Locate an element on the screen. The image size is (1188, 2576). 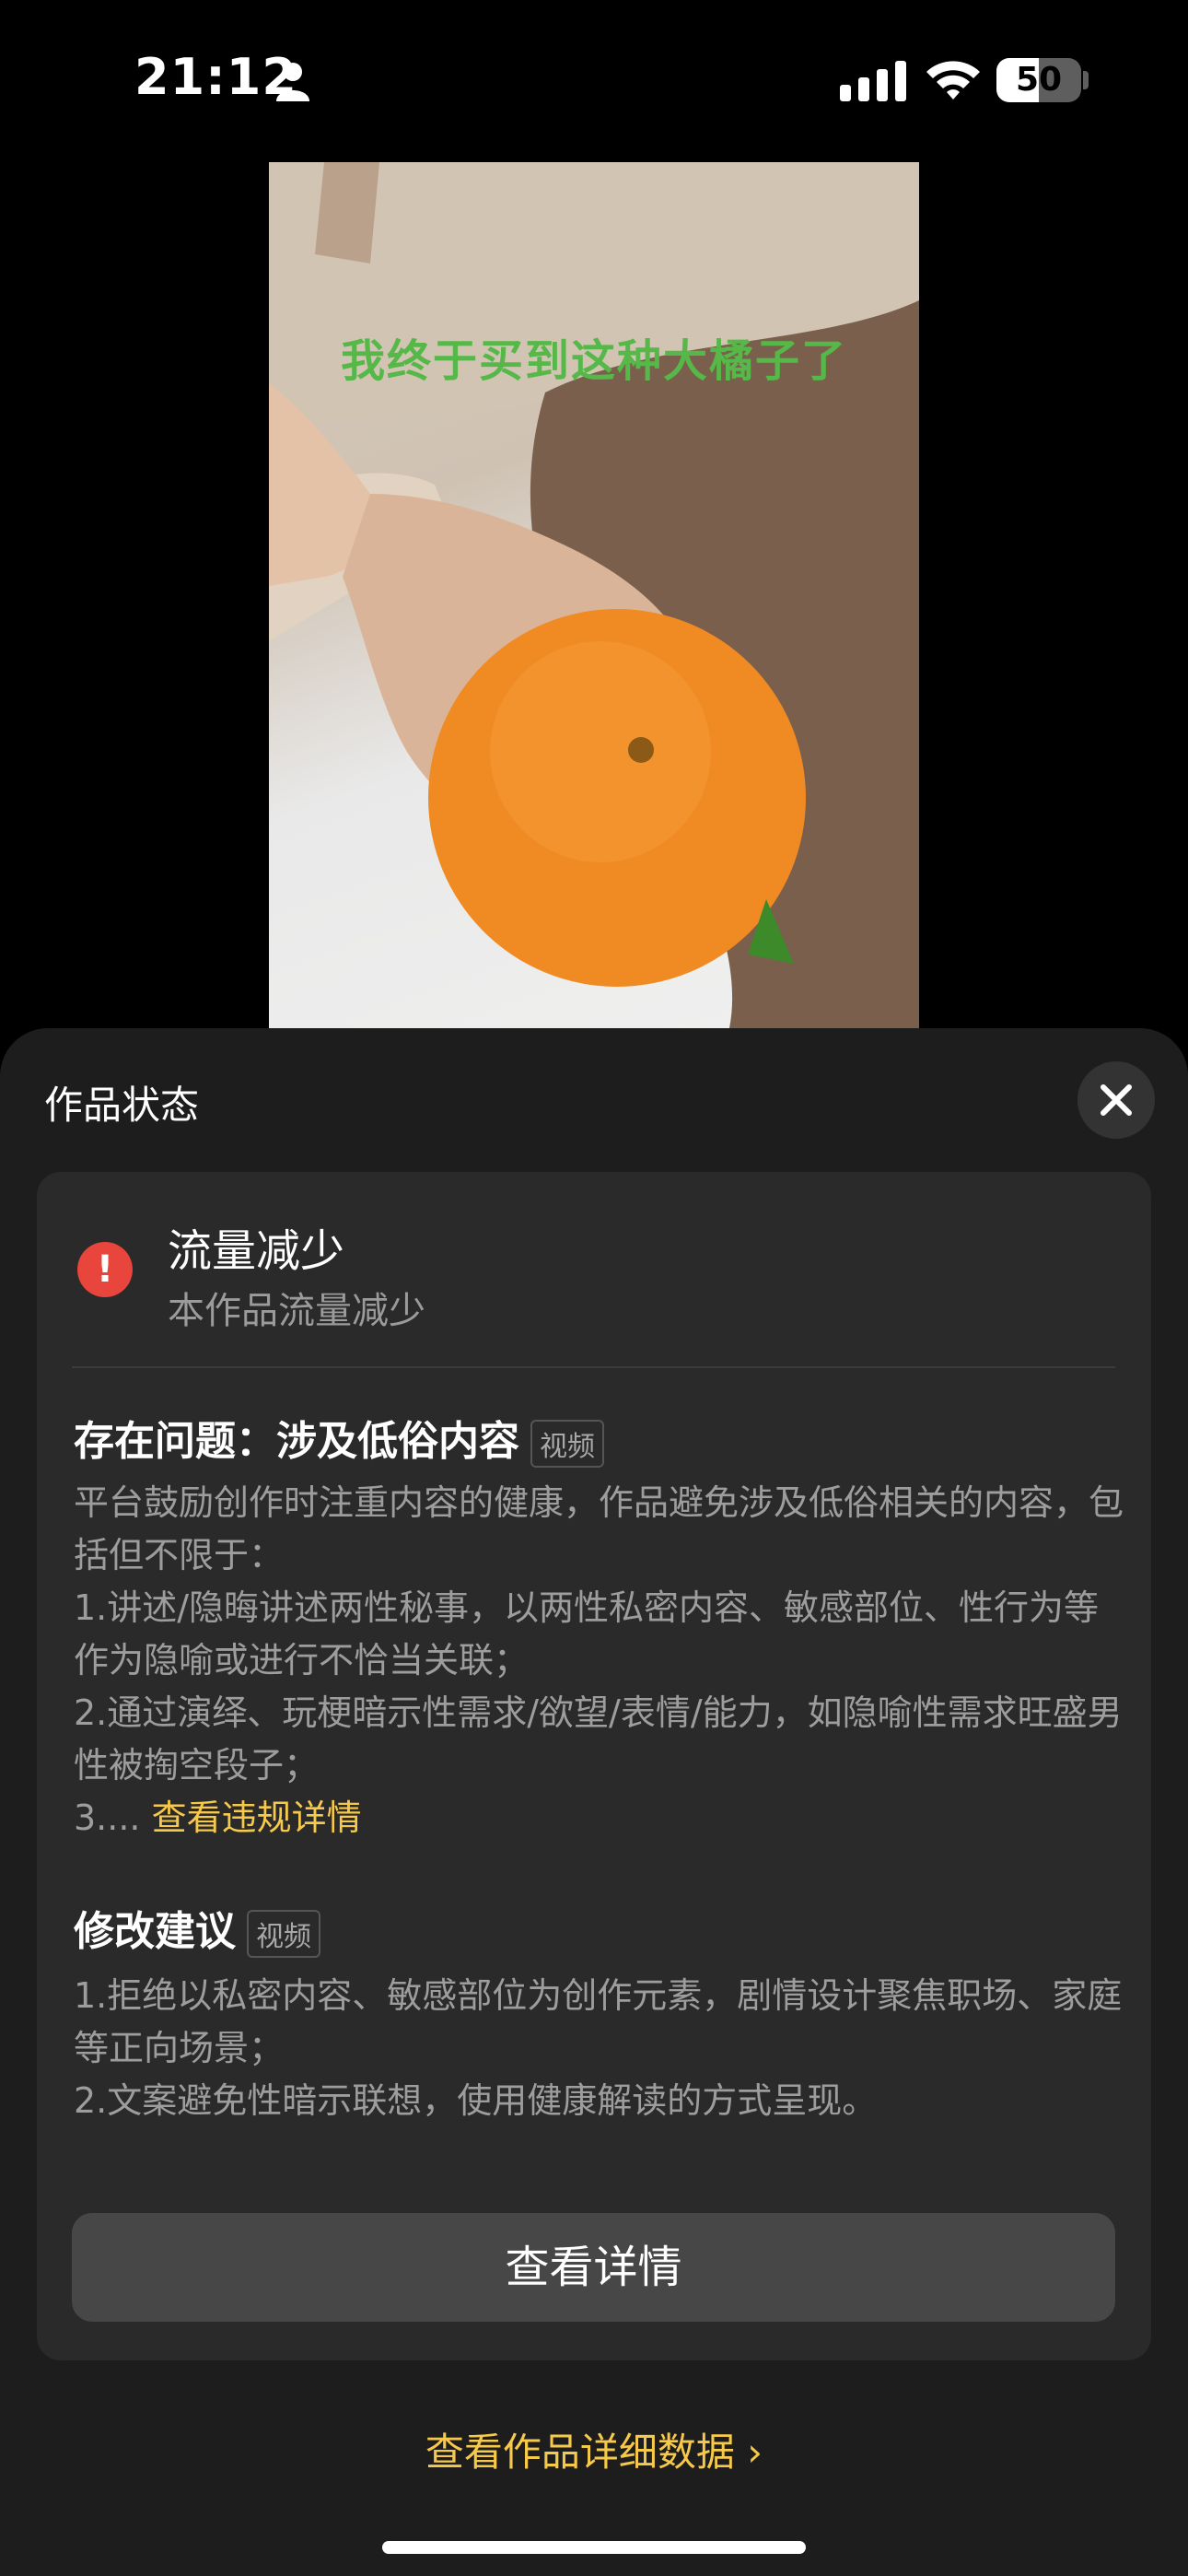
suggestion-heading: 修改建议 视频 is located at coordinates (197, 1928).